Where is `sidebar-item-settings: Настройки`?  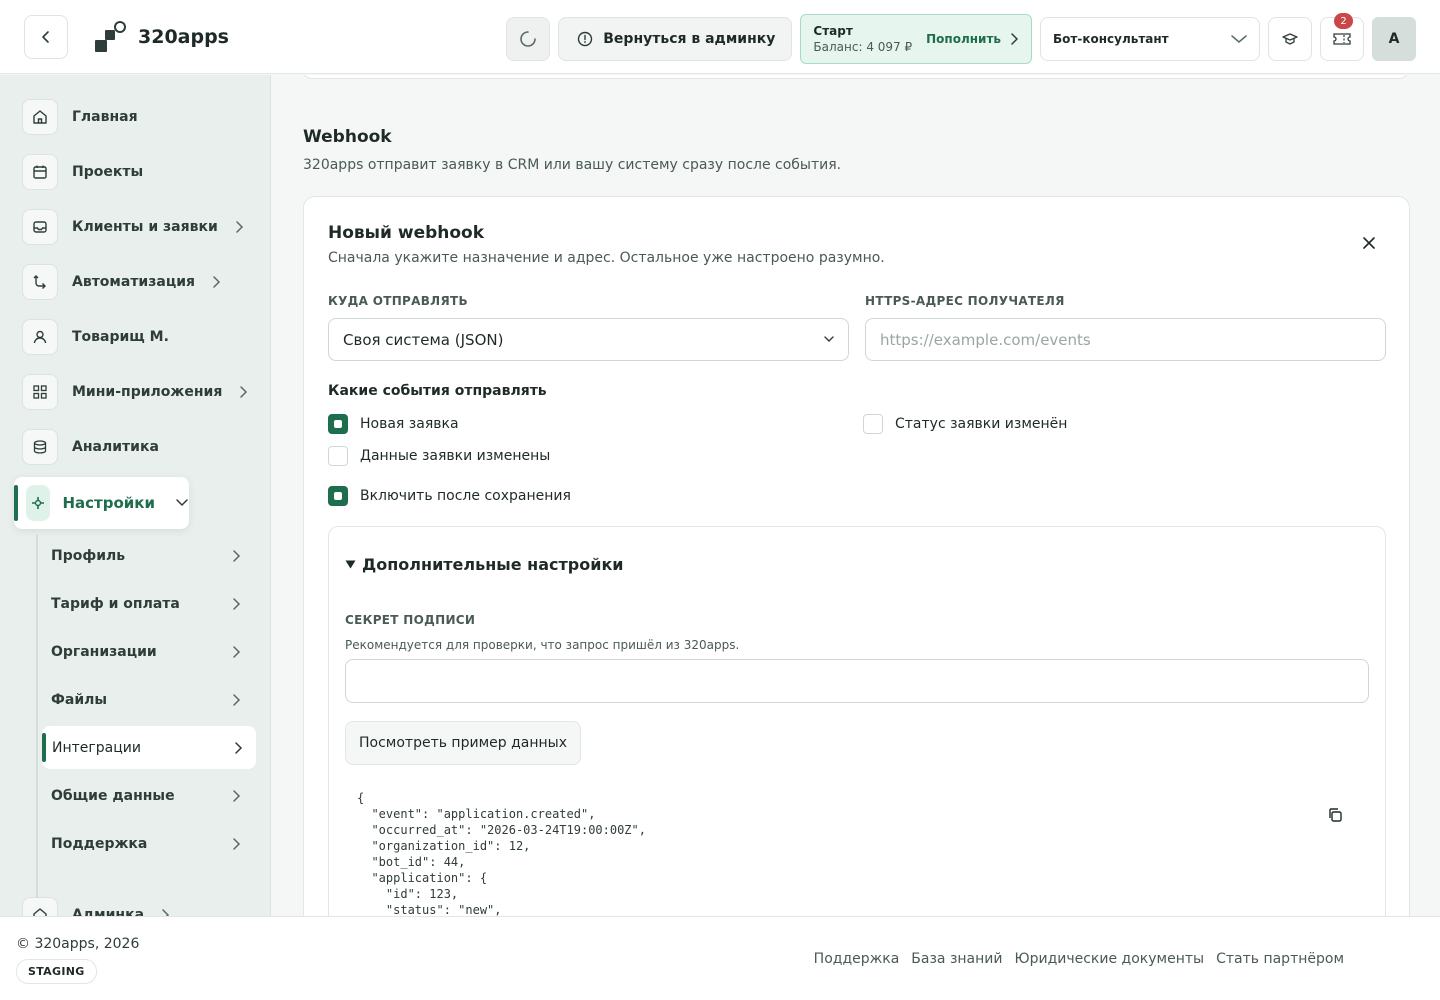 sidebar-item-settings: Настройки is located at coordinates (101, 503).